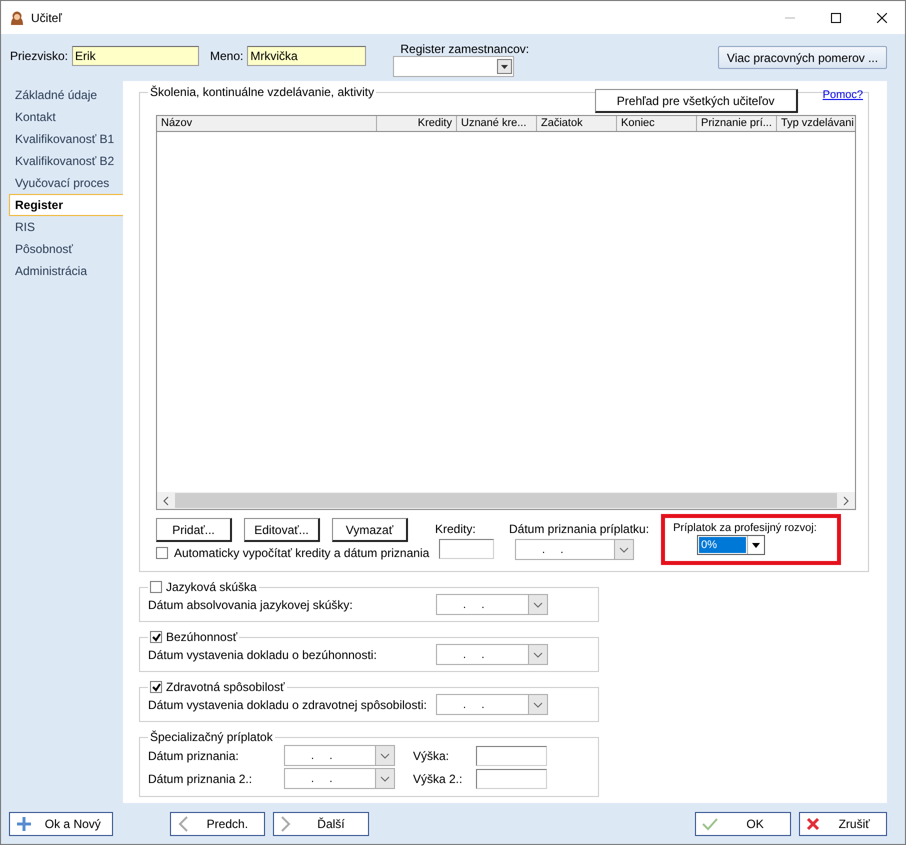 This screenshot has width=906, height=845. I want to click on horizontal-scrollbar, so click(506, 500).